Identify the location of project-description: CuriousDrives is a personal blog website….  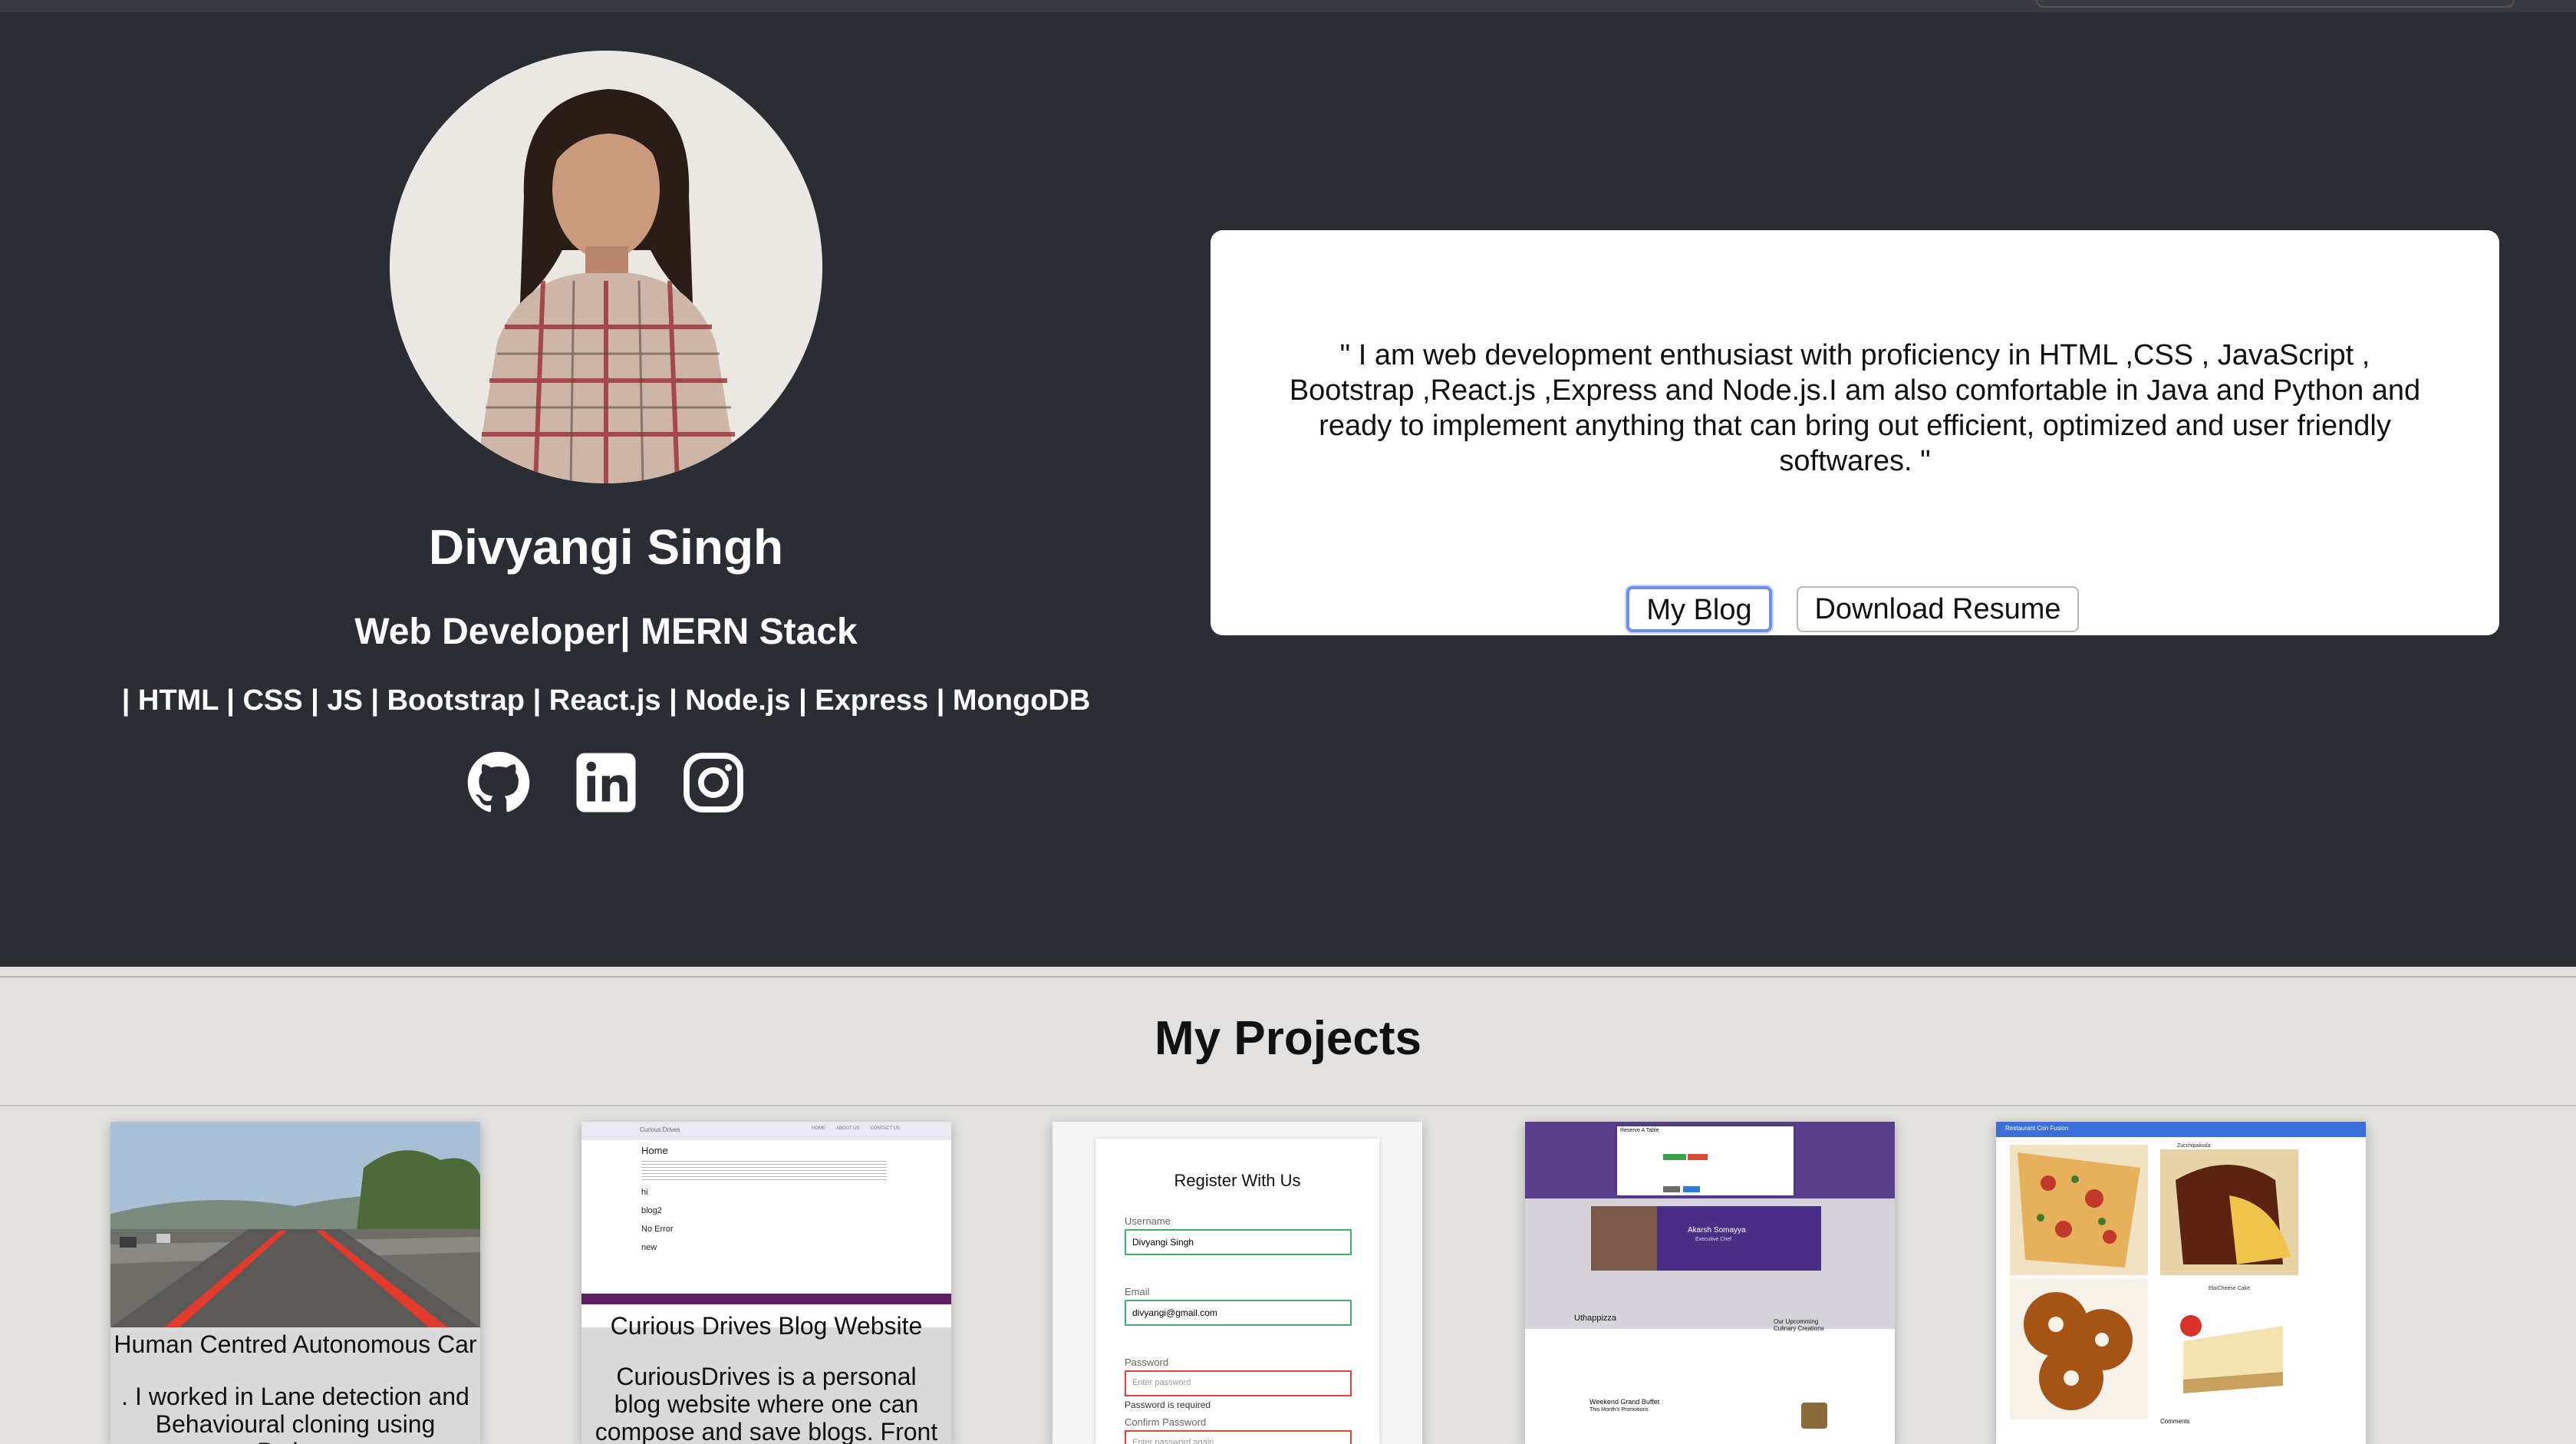
(766, 1404).